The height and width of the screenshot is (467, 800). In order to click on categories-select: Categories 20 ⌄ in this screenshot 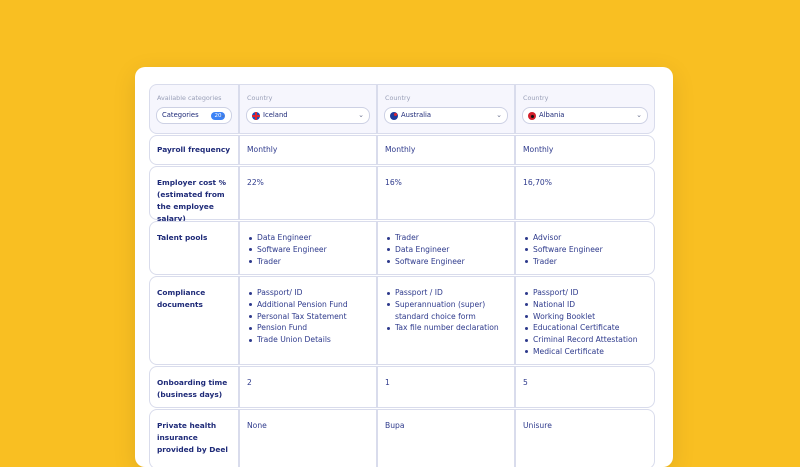, I will do `click(194, 115)`.